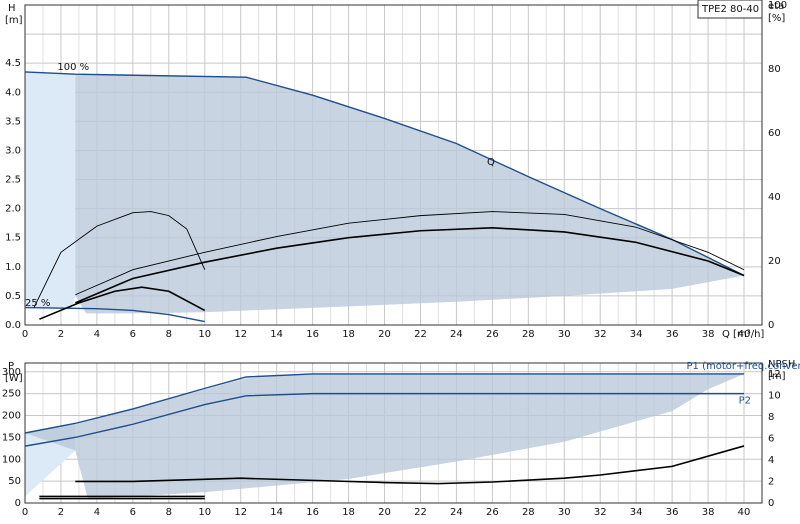 This screenshot has height=524, width=800. What do you see at coordinates (774, 395) in the screenshot?
I see `y2-tick-label: 10` at bounding box center [774, 395].